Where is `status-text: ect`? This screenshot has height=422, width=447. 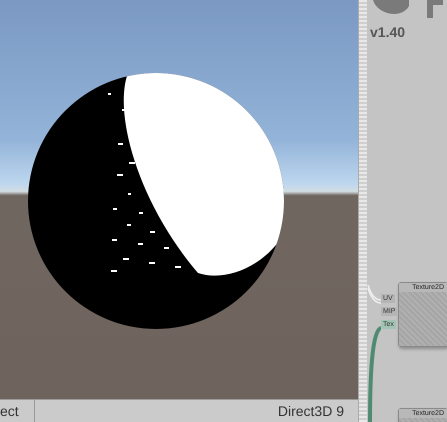
status-text: ect is located at coordinates (17, 411).